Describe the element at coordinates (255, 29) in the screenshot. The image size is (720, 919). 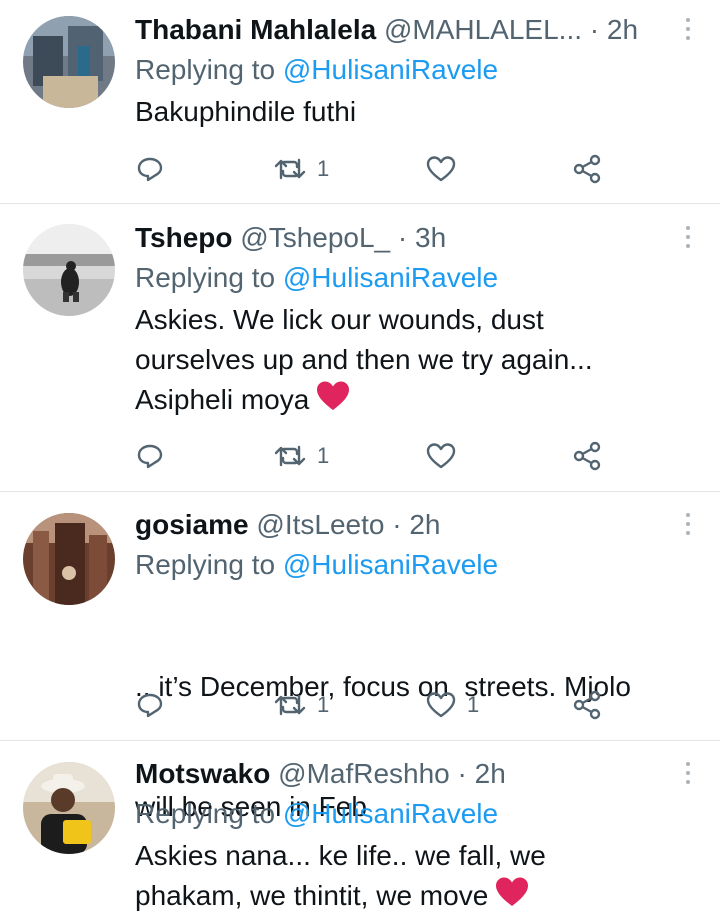
I see `display-name: Thabani Mahlalela` at that location.